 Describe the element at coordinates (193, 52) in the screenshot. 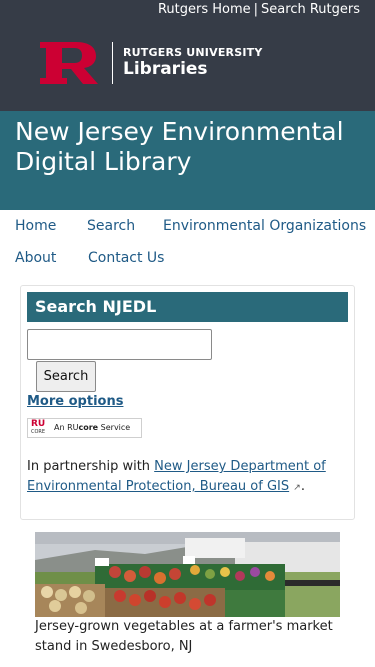

I see `logo-university-text: RUTGERS UNIVERSITY` at that location.